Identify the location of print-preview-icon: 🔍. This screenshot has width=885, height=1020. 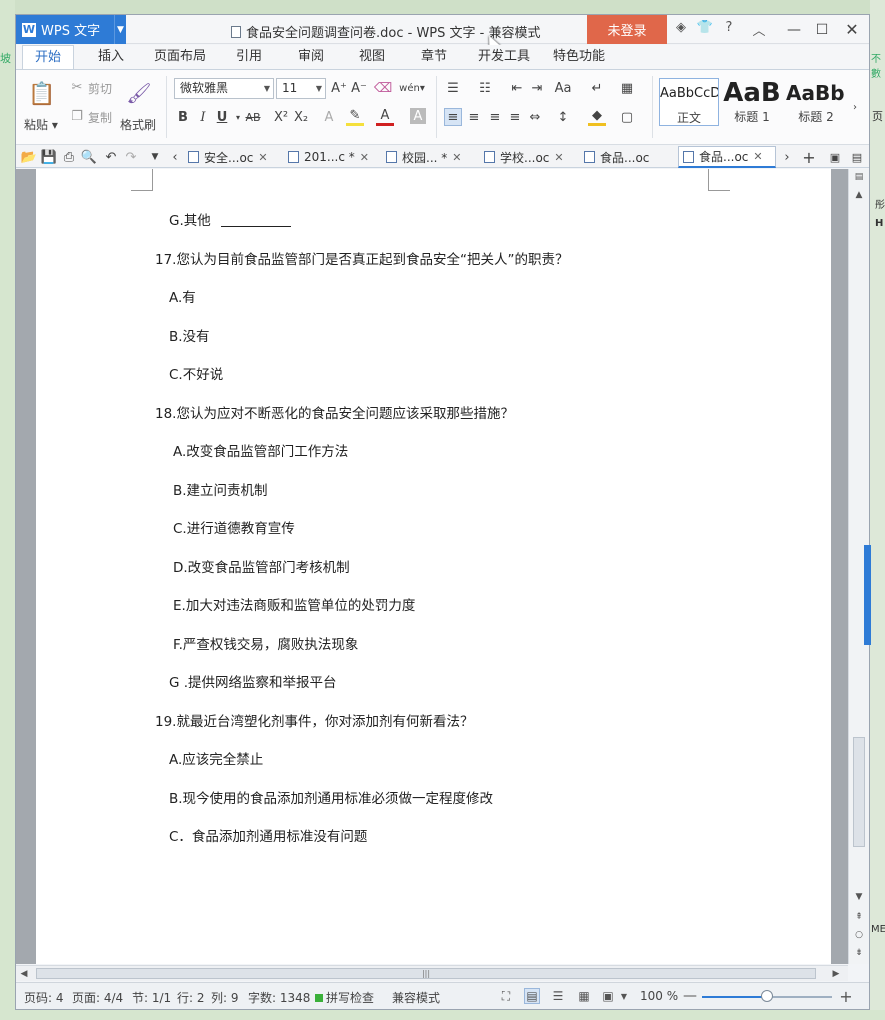
(89, 157).